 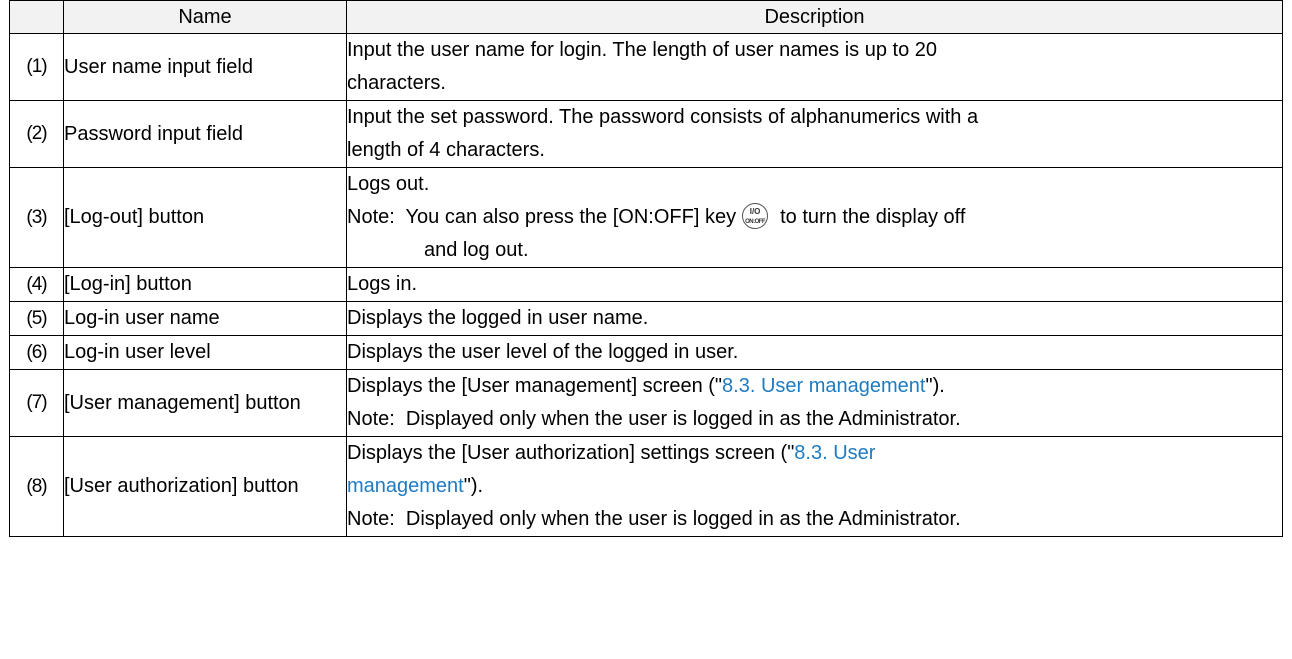 What do you see at coordinates (36, 17) in the screenshot?
I see `header-num` at bounding box center [36, 17].